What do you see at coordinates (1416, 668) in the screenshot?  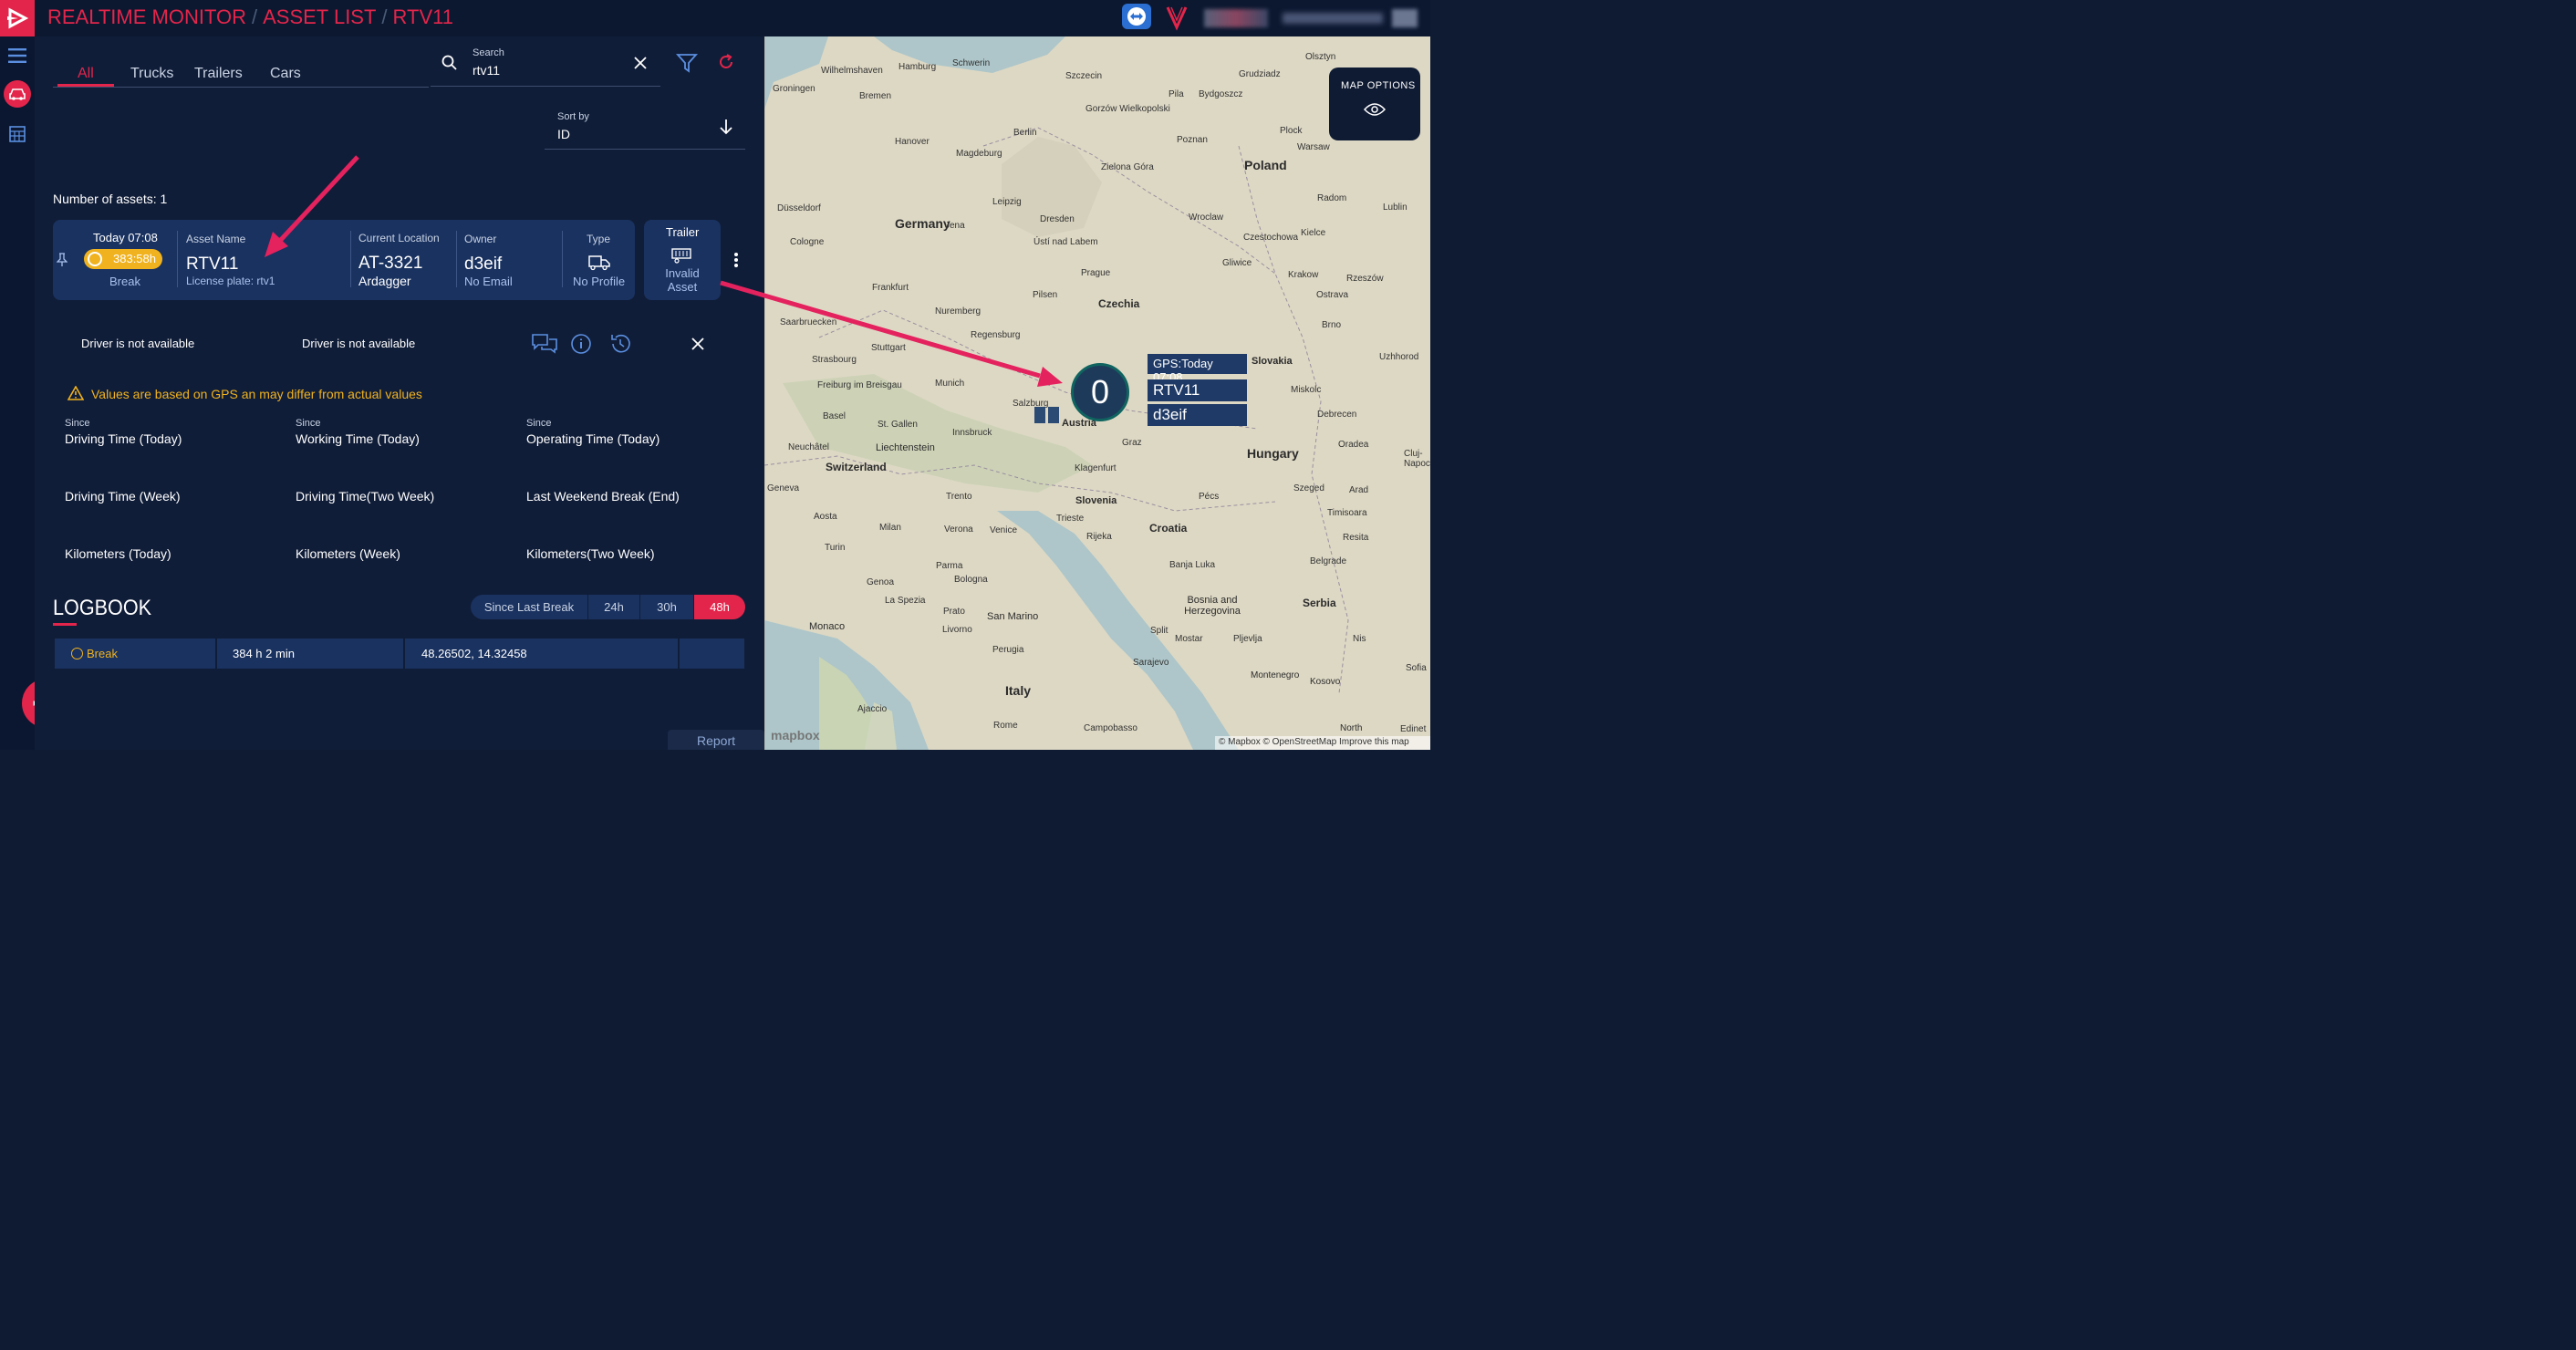 I see `map-city-label: Sofia` at bounding box center [1416, 668].